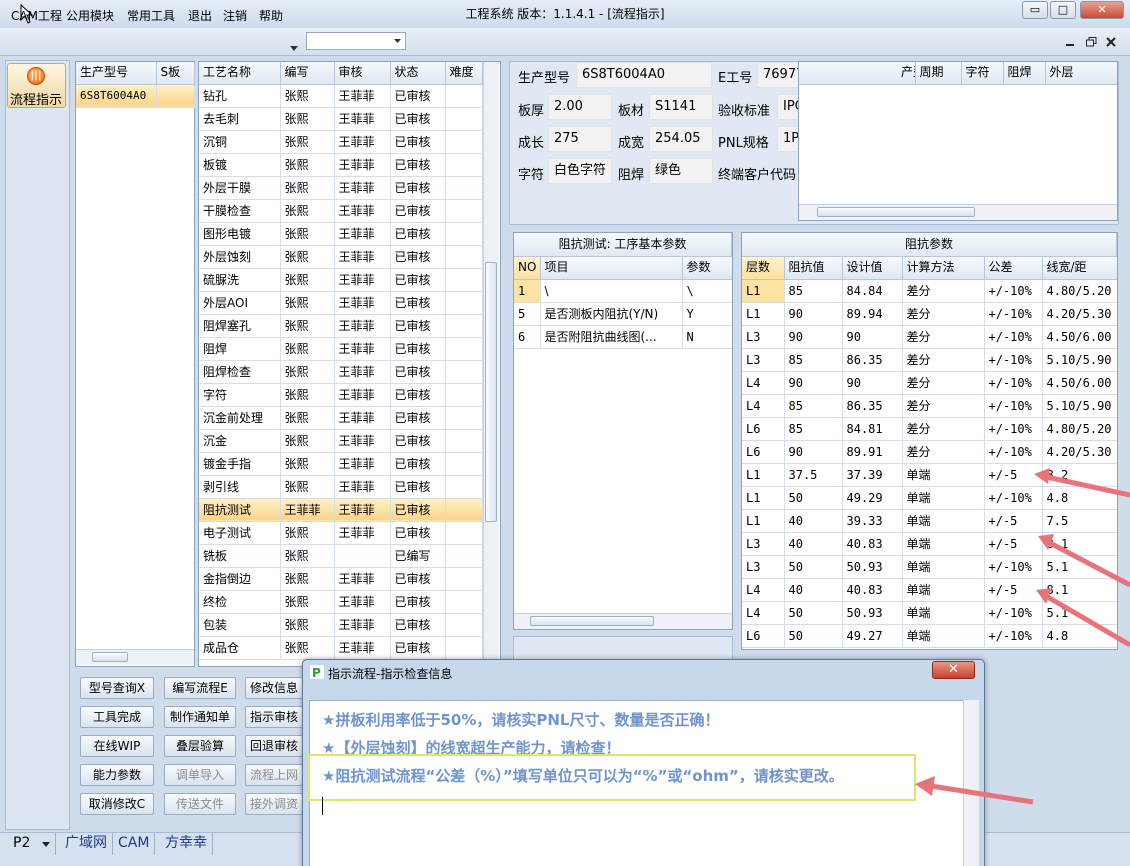  I want to click on action-button: 型号查询X, so click(117, 688).